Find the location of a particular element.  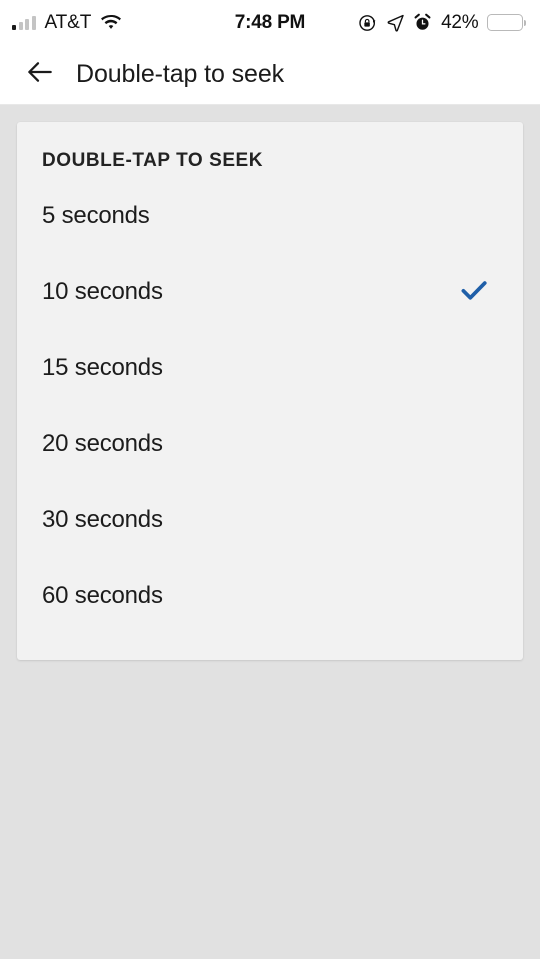

carrier-label: AT&T is located at coordinates (68, 22).